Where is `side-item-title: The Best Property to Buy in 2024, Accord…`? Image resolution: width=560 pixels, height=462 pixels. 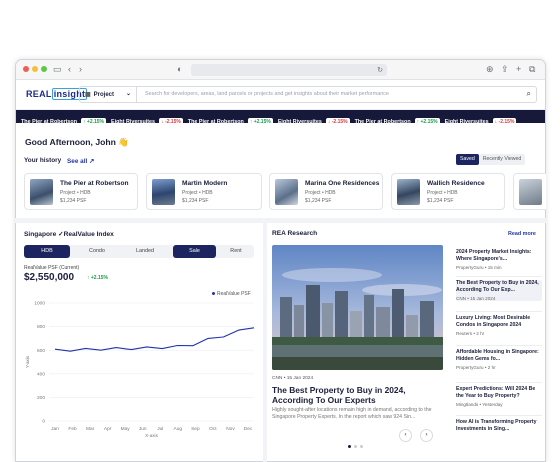
side-item-title: The Best Property to Buy in 2024, Accord… is located at coordinates (497, 286).